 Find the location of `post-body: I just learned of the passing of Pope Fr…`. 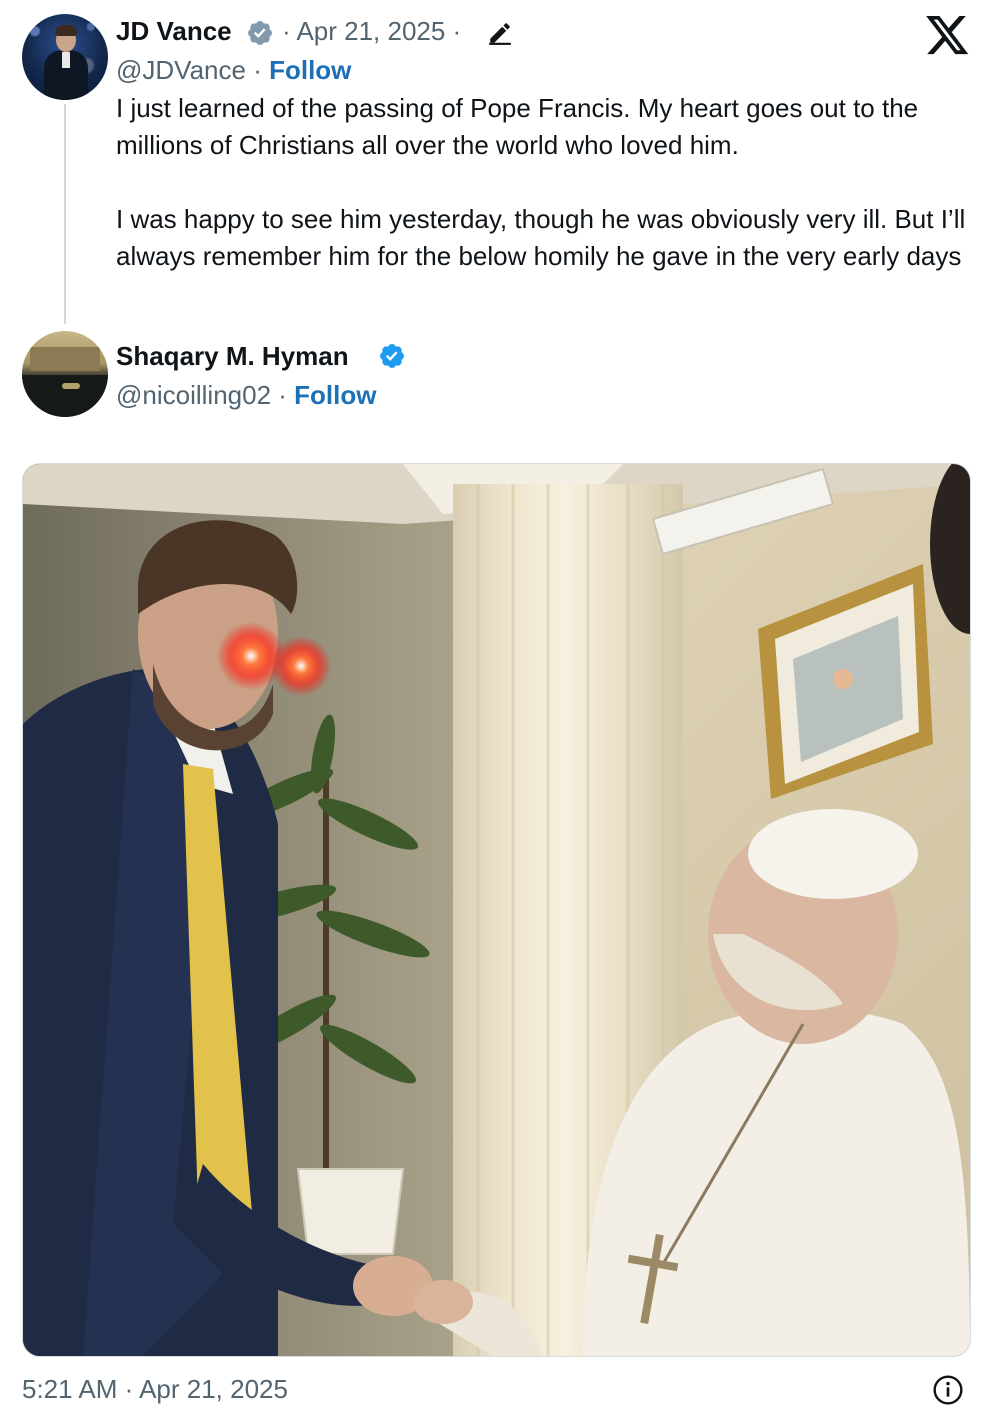

post-body: I just learned of the passing of Pope Fr… is located at coordinates (546, 182).